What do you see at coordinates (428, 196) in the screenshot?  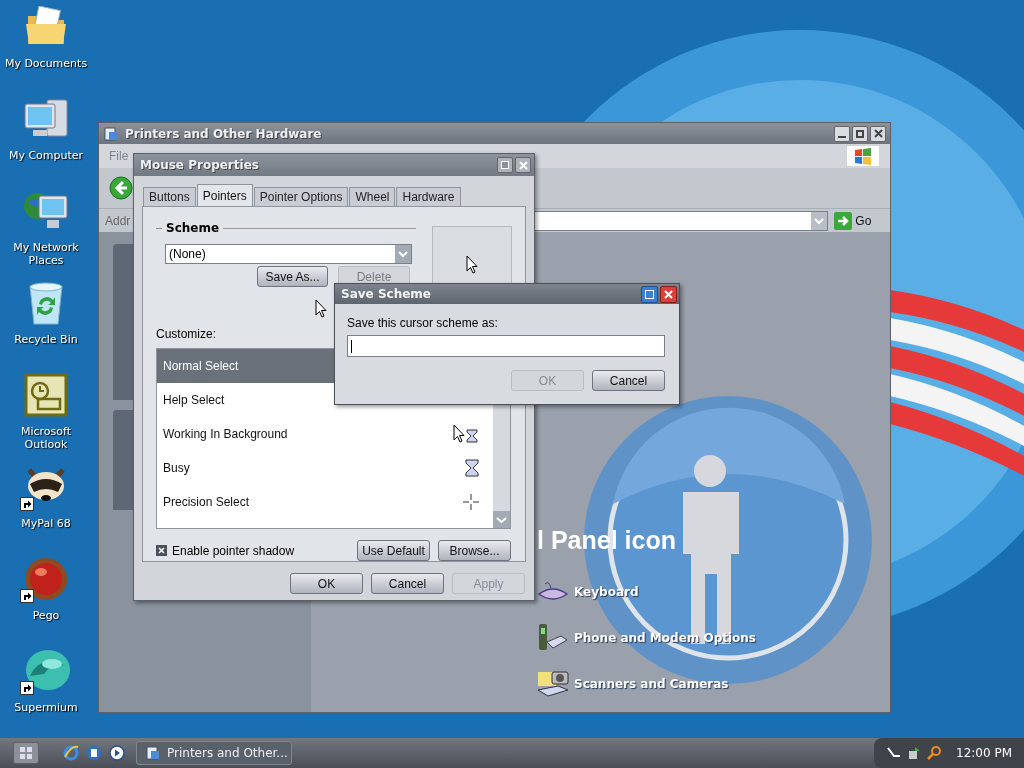 I see `tab: Hardware` at bounding box center [428, 196].